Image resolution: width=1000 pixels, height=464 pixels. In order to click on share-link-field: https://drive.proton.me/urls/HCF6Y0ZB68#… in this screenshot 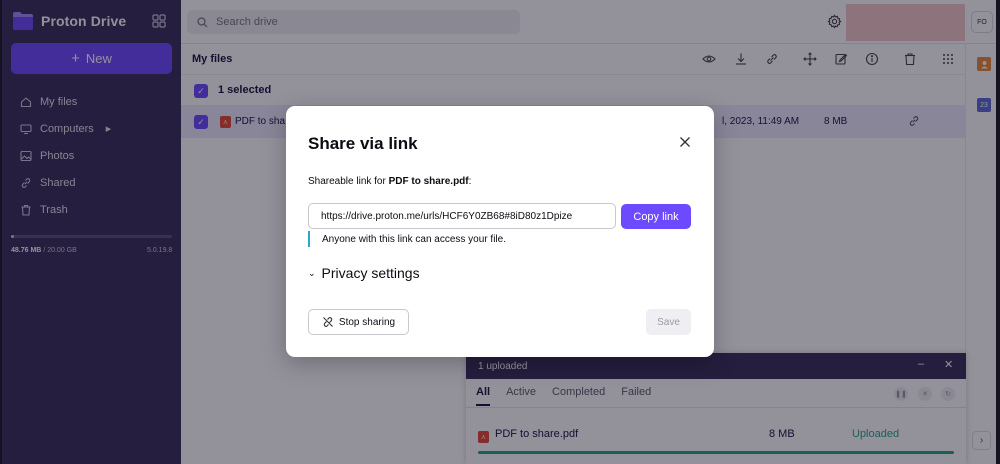, I will do `click(462, 216)`.